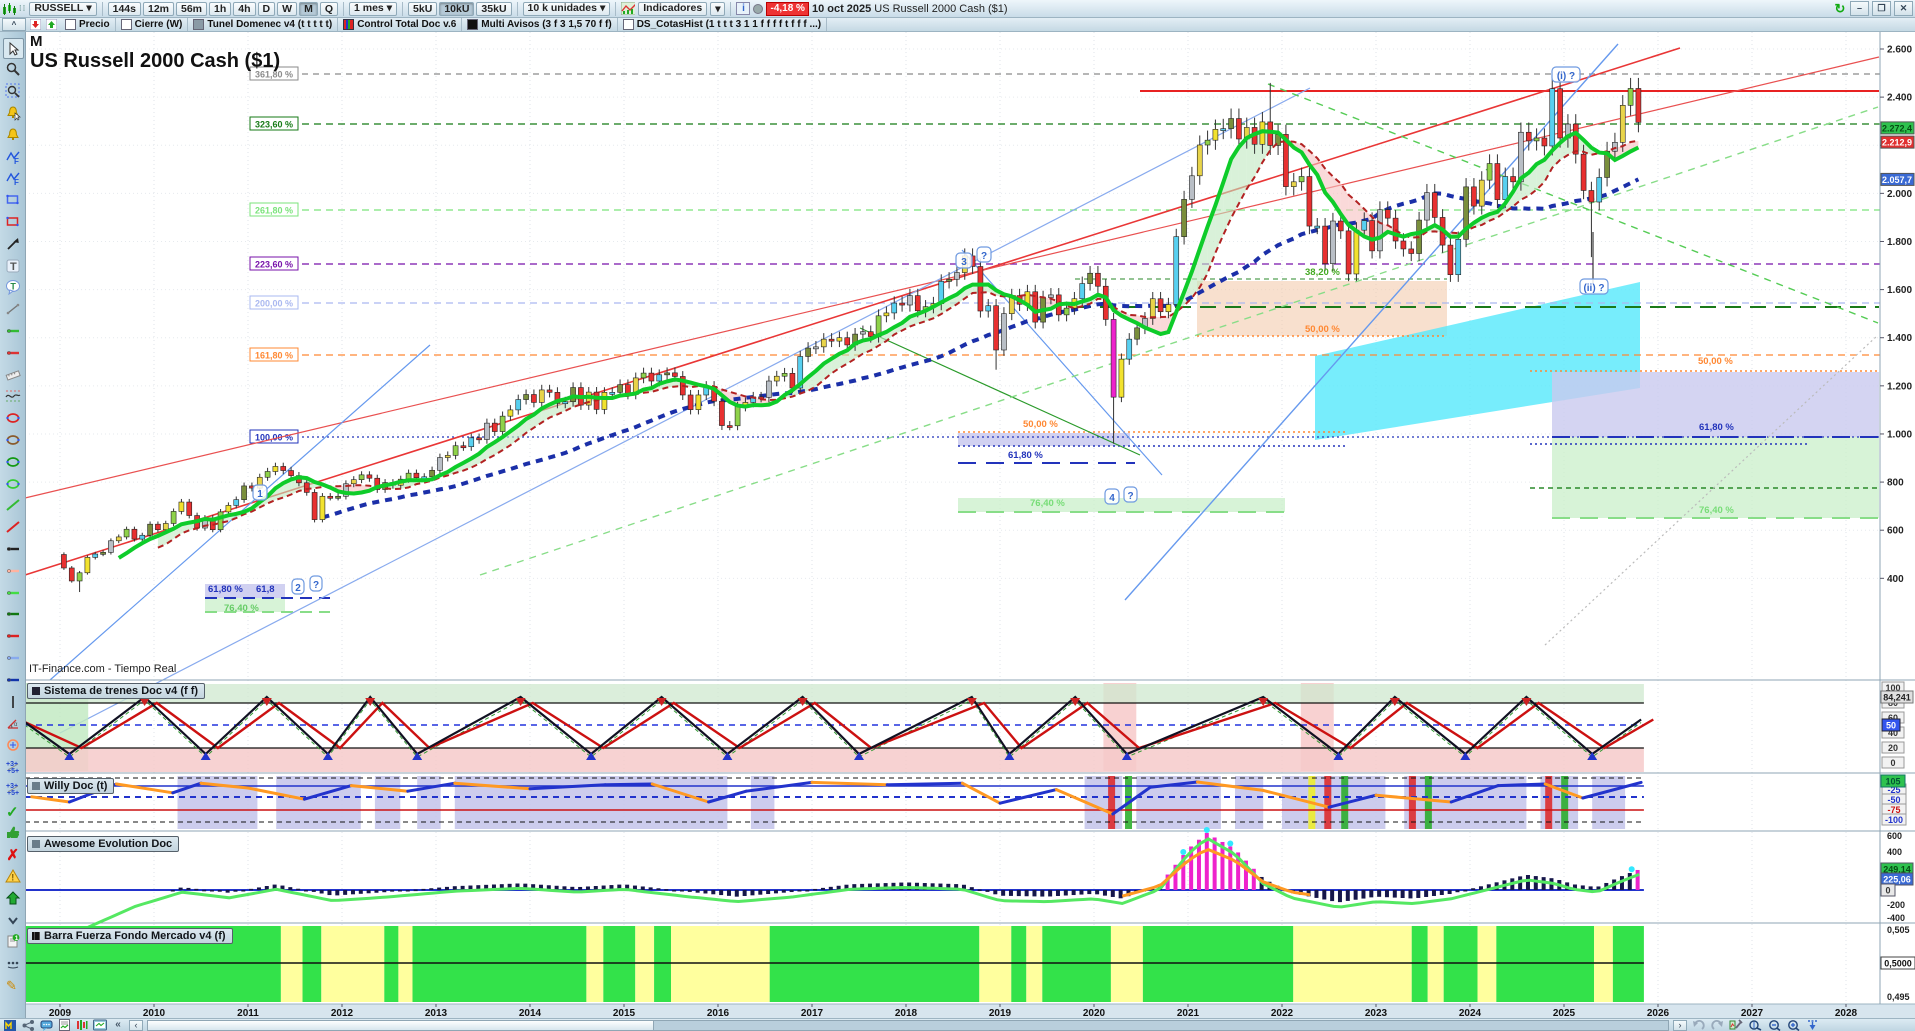  Describe the element at coordinates (12, 243) in the screenshot. I see `trend-arrow-tool` at that location.